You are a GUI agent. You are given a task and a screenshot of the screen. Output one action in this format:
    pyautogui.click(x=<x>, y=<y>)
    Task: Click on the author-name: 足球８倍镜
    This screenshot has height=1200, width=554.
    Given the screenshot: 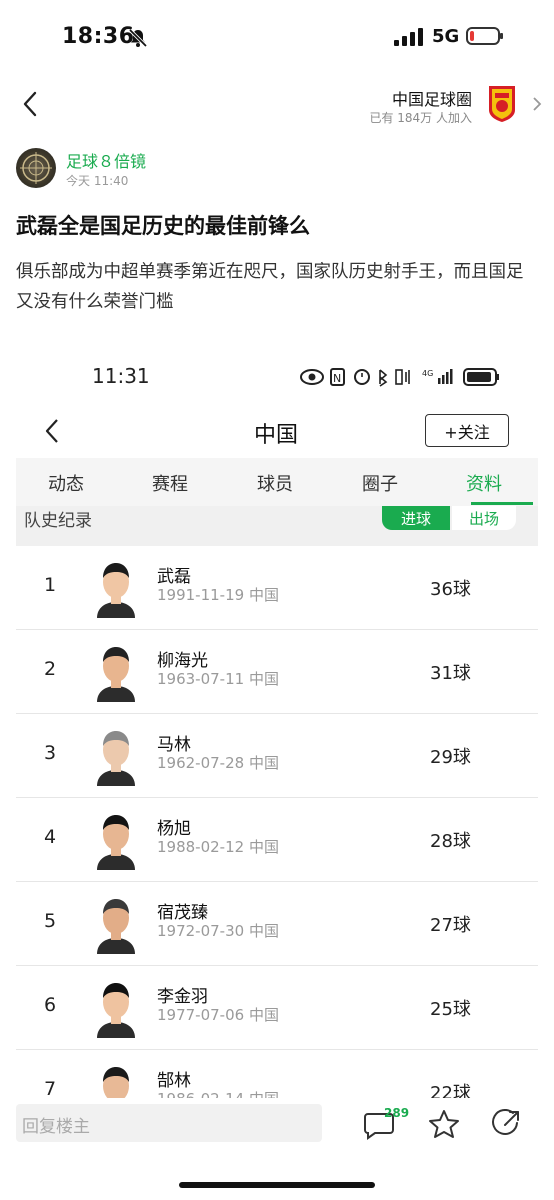 What is the action you would take?
    pyautogui.click(x=106, y=160)
    